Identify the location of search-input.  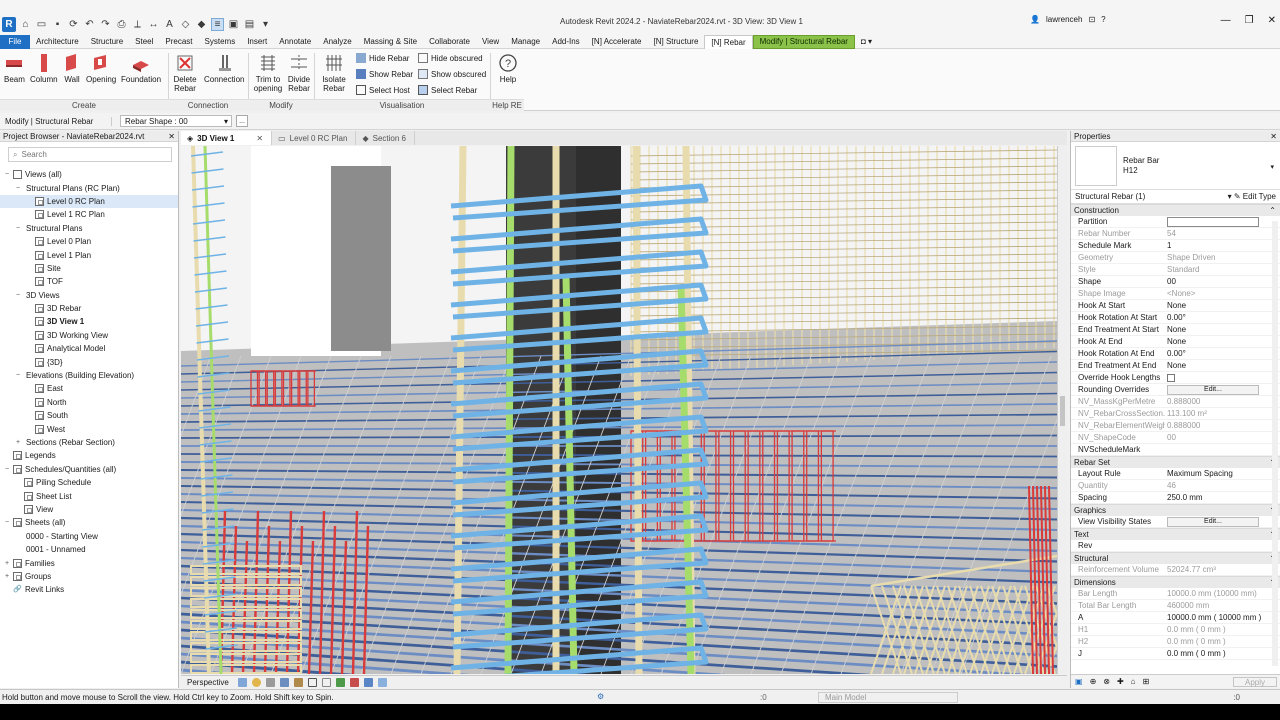
(86, 154).